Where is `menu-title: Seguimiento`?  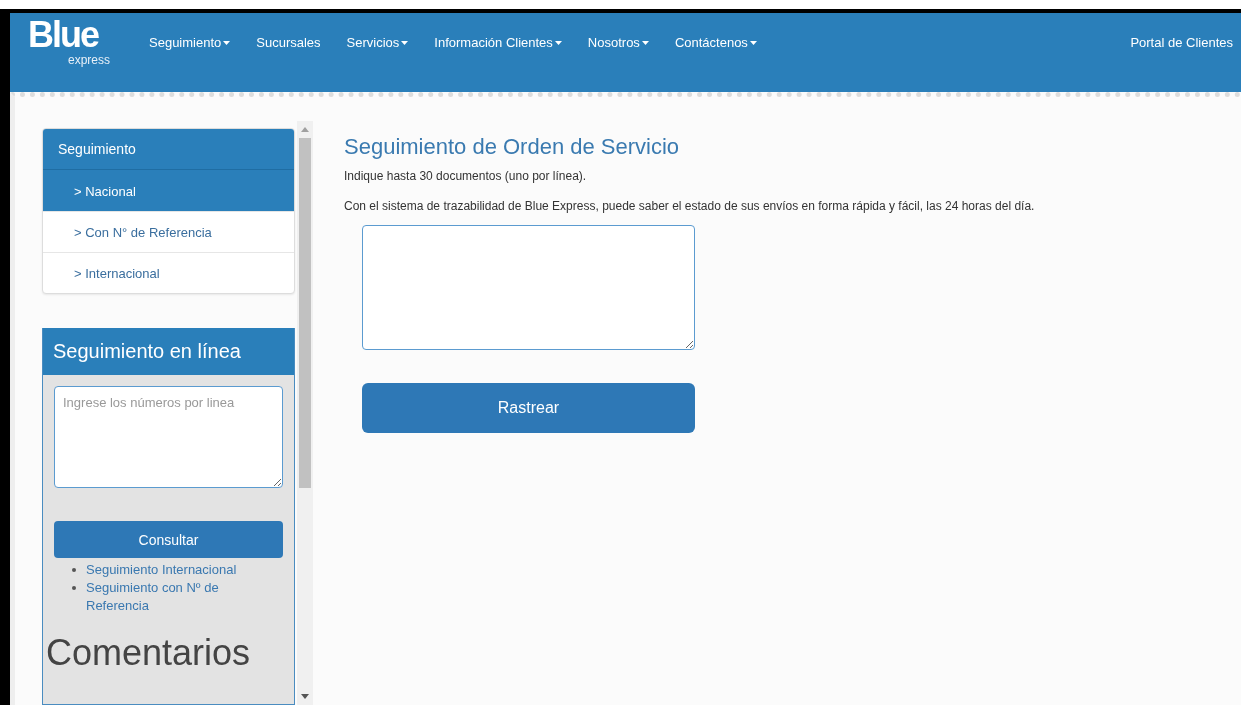
menu-title: Seguimiento is located at coordinates (168, 149).